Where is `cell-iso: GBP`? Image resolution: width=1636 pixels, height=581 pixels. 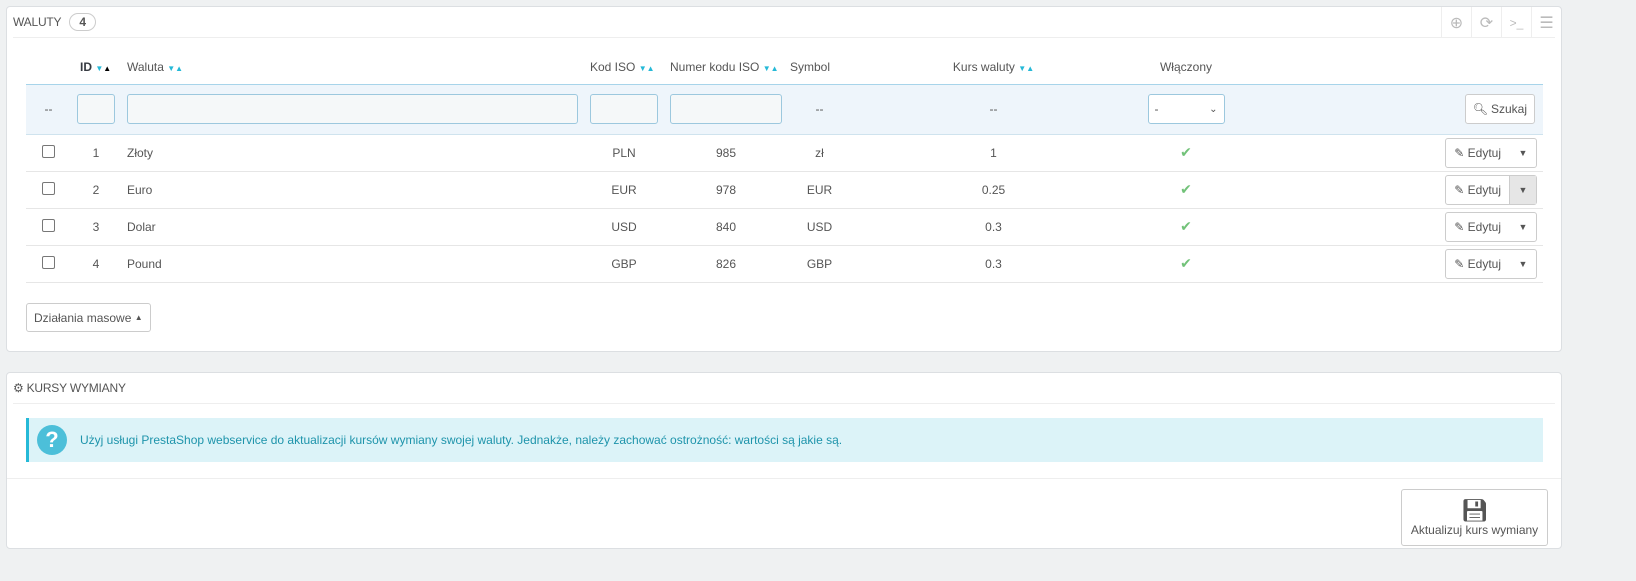 cell-iso: GBP is located at coordinates (624, 264).